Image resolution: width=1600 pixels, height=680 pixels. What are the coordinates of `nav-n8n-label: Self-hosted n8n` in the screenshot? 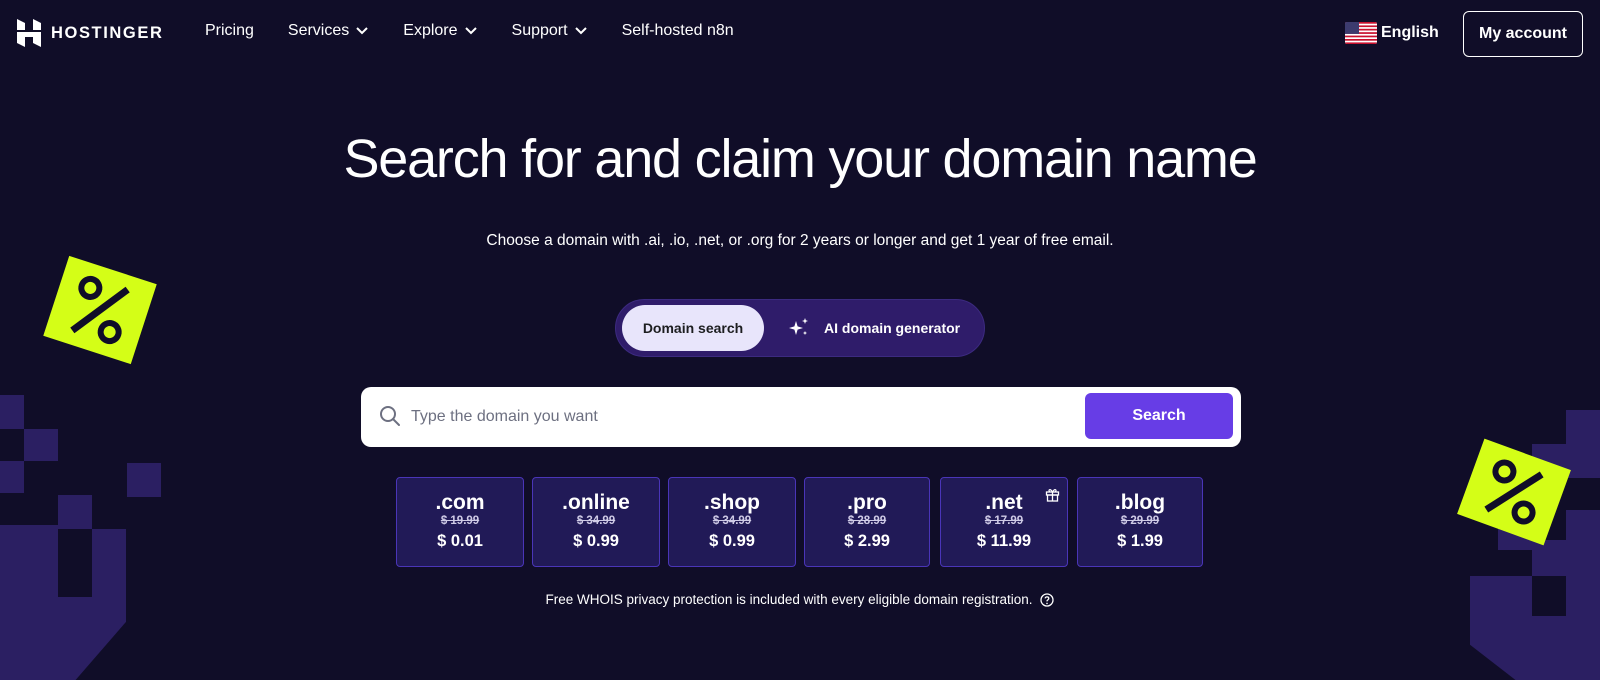 It's located at (677, 30).